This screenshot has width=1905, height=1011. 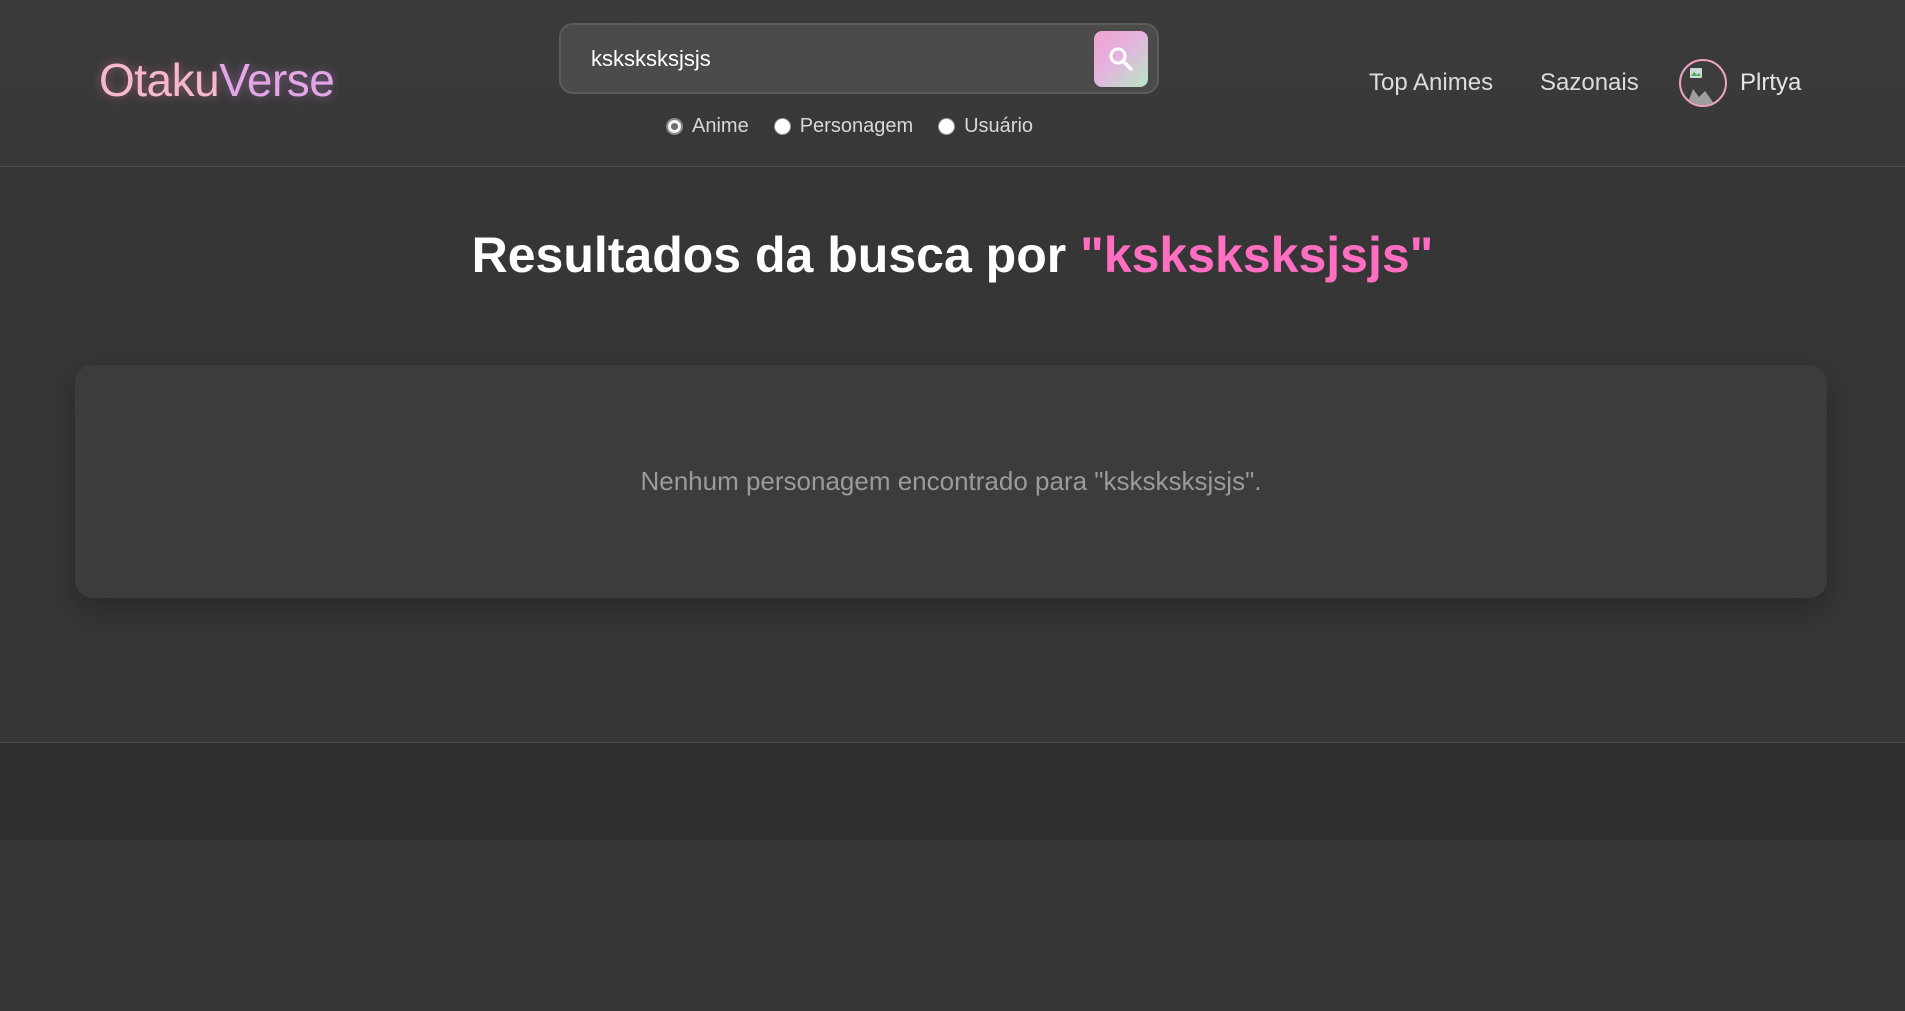 I want to click on results-title-prefix: Resultados da busca por, so click(x=776, y=255).